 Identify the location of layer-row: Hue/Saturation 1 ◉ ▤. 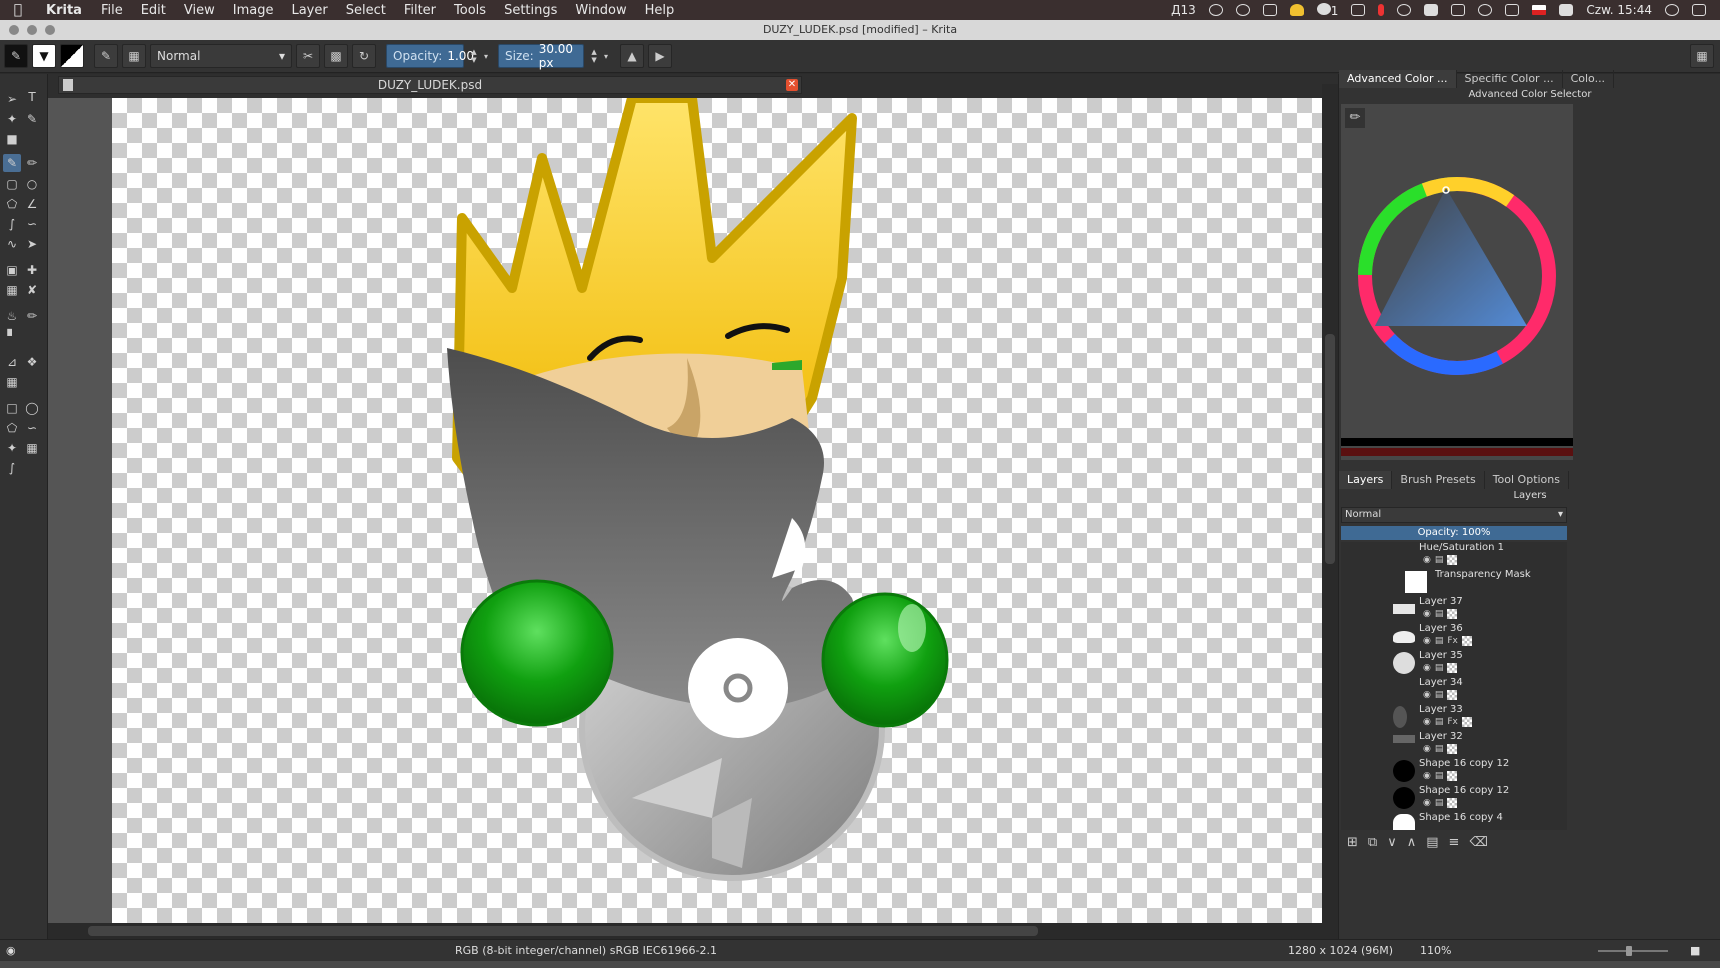
(1454, 555).